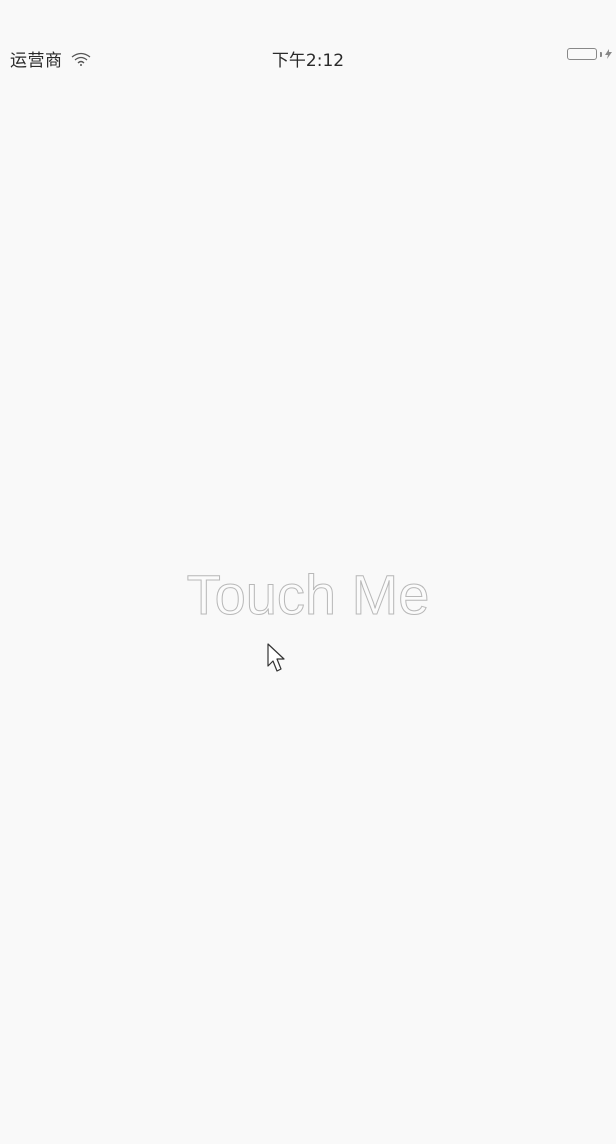 This screenshot has width=616, height=1144. Describe the element at coordinates (601, 54) in the screenshot. I see `battery-tip` at that location.